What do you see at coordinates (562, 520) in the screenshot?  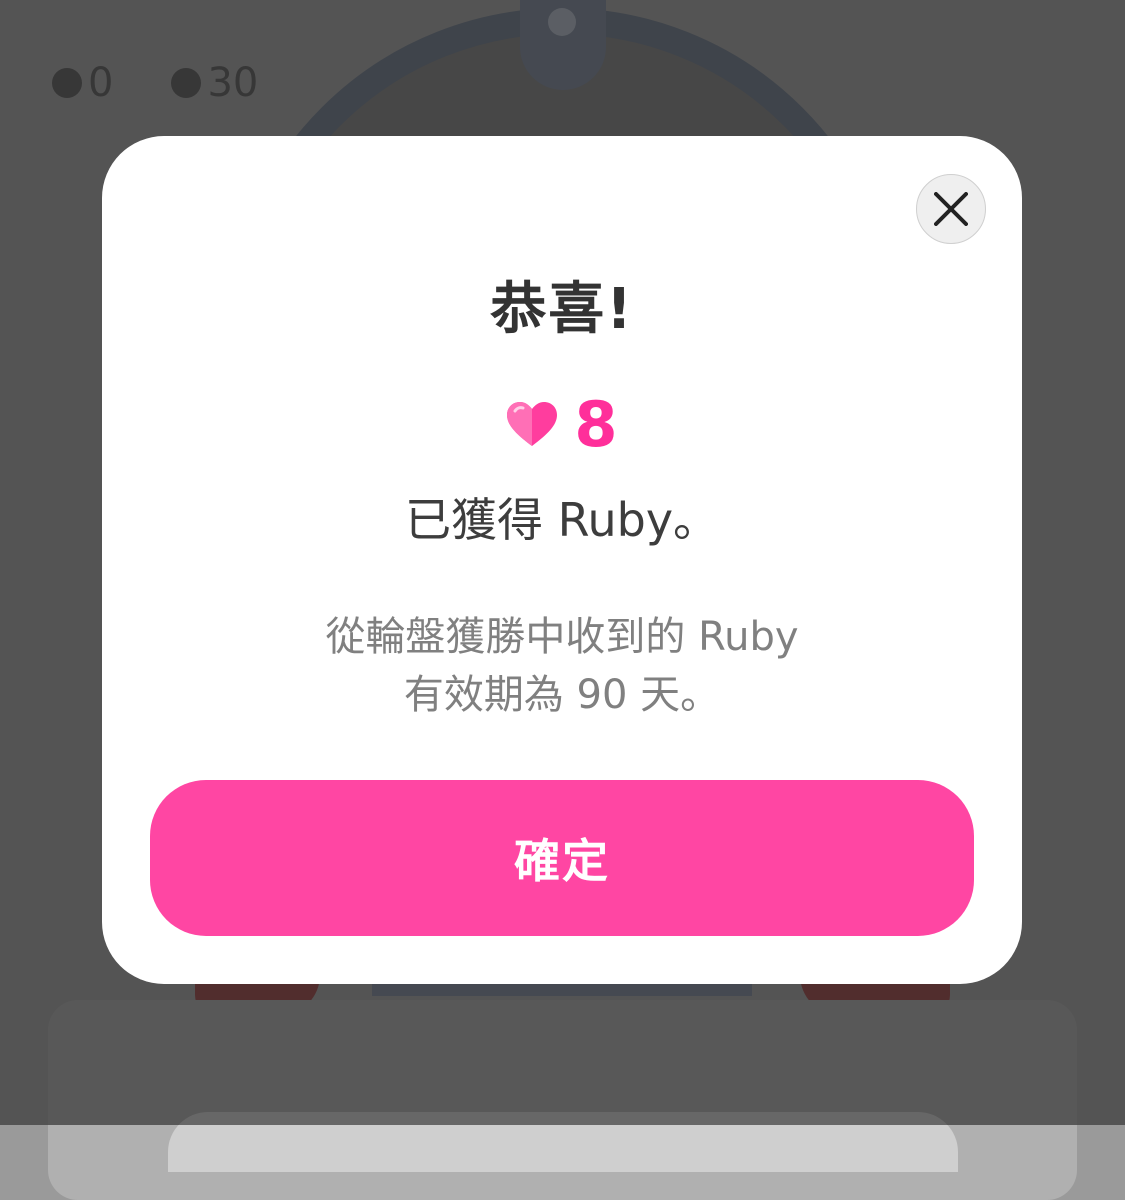 I see `obtained-message: 已獲得 Ruby。` at bounding box center [562, 520].